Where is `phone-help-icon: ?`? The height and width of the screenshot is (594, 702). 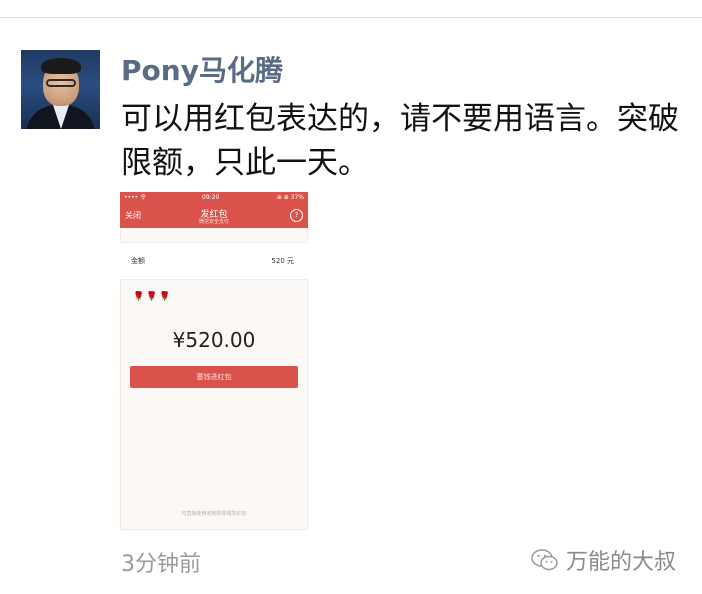
phone-help-icon: ? is located at coordinates (296, 215).